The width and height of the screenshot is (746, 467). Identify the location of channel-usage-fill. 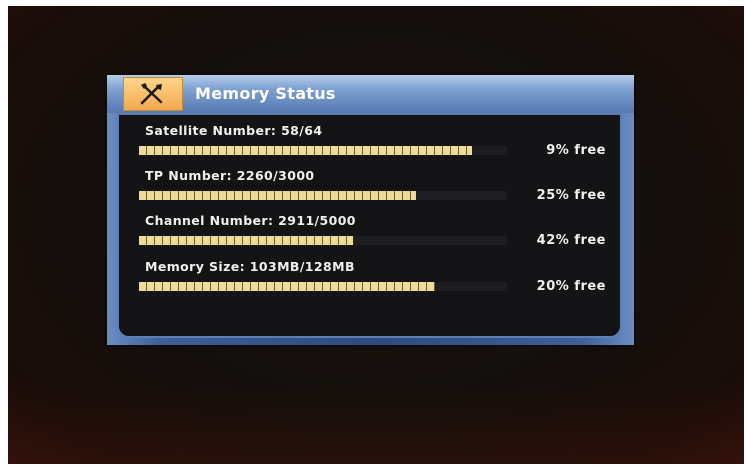
(246, 240).